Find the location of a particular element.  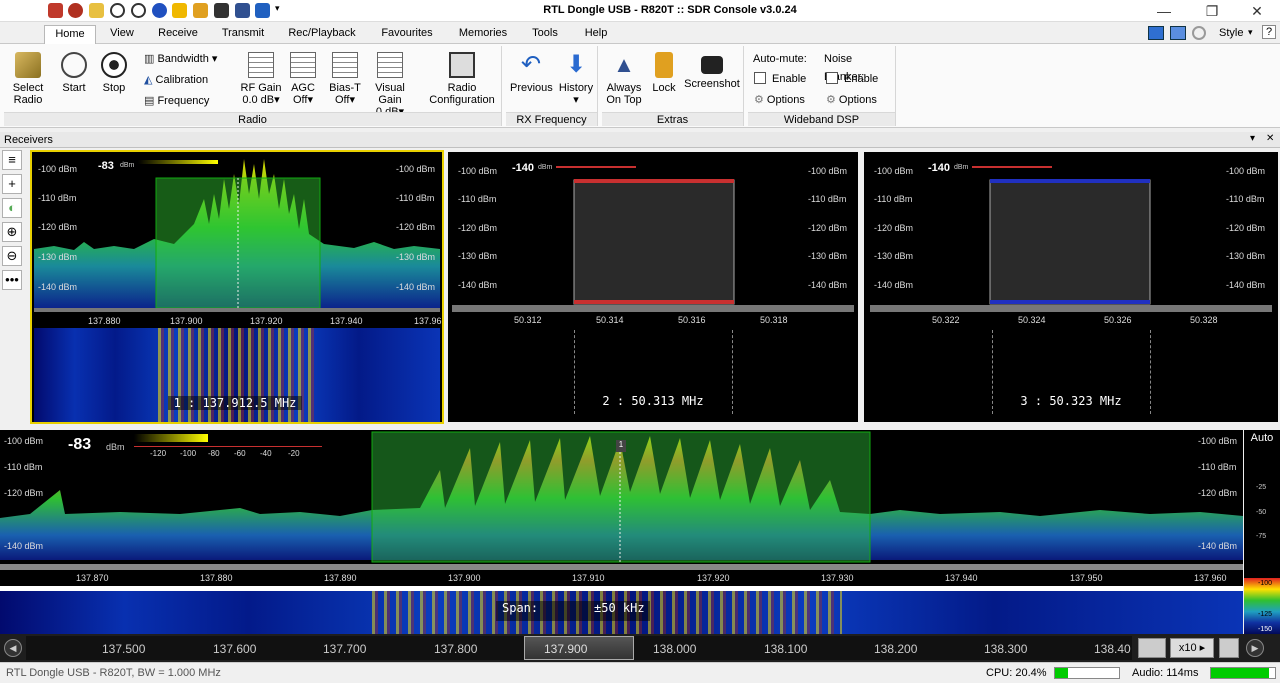

close-button: ✕ is located at coordinates (1257, 11).